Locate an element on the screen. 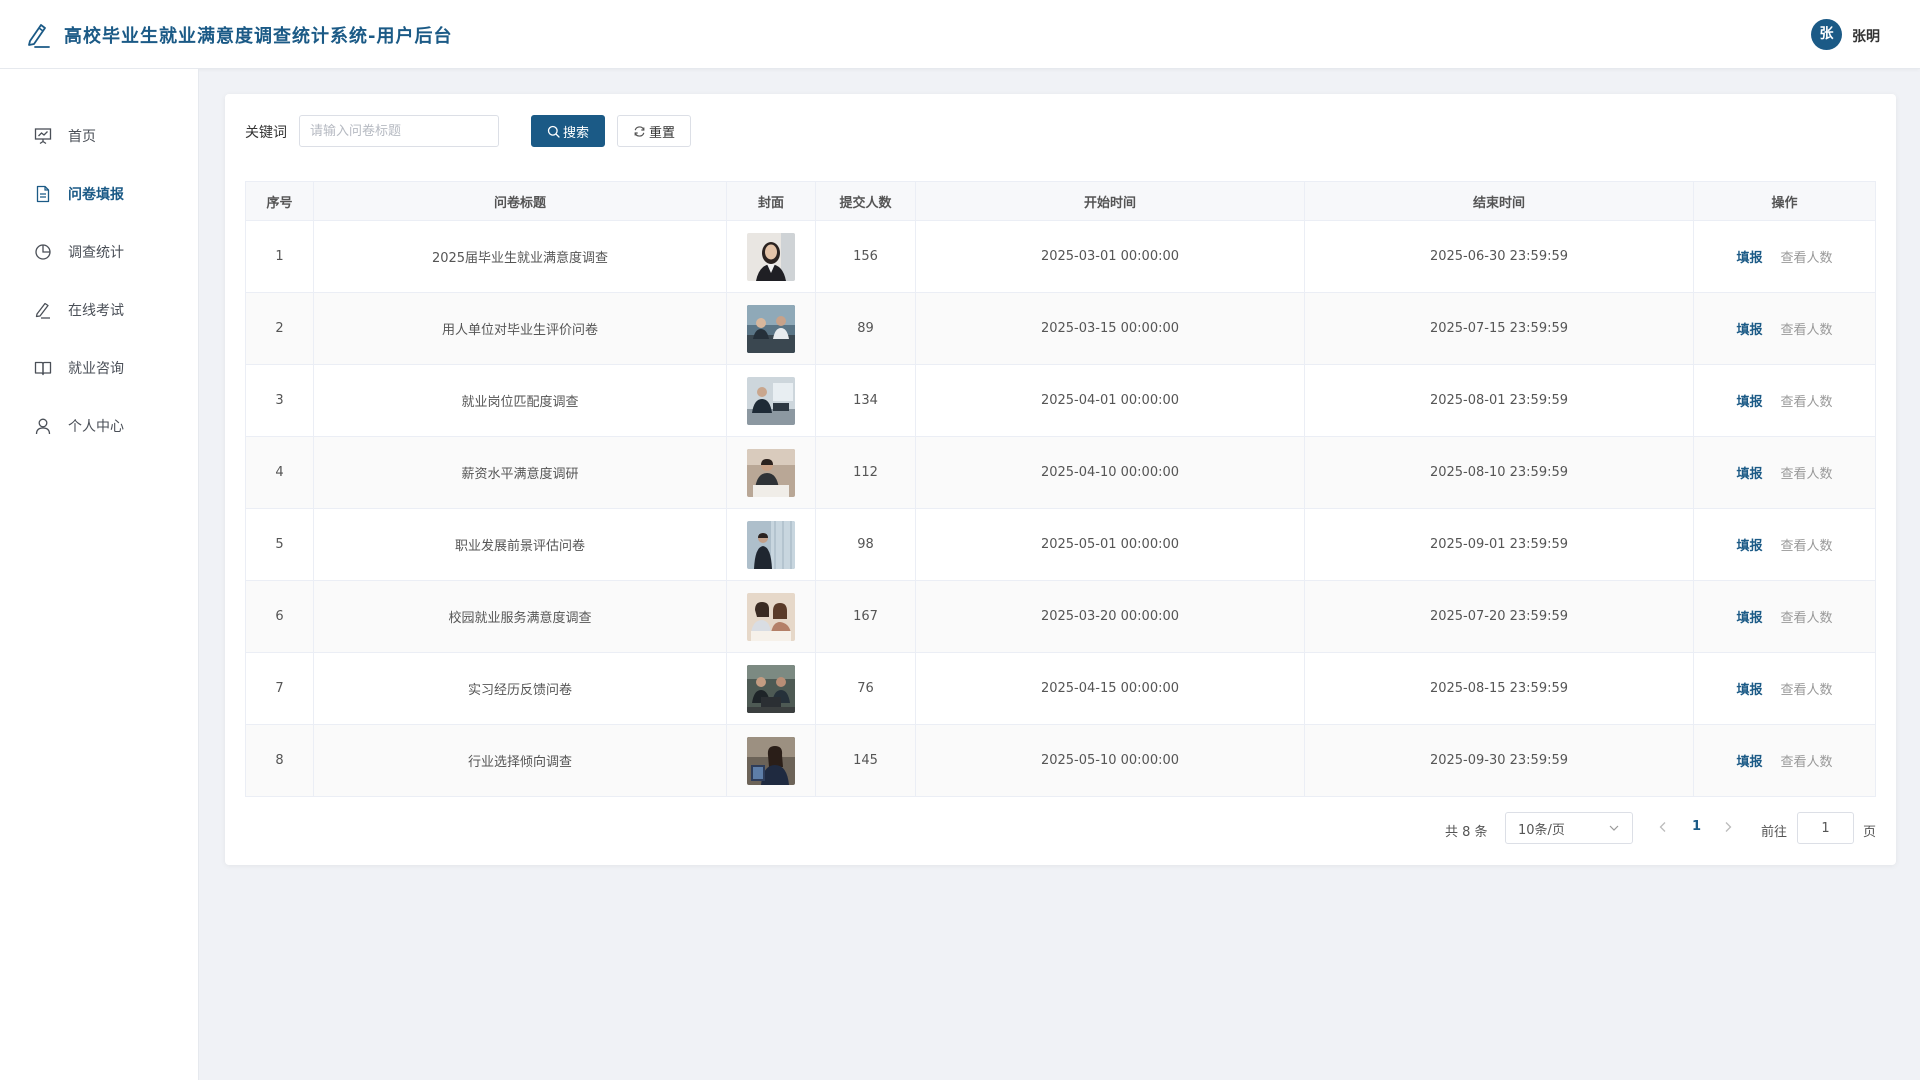 This screenshot has width=1920, height=1080. cell-start: 2025-05-01 00:00:00 is located at coordinates (1110, 544).